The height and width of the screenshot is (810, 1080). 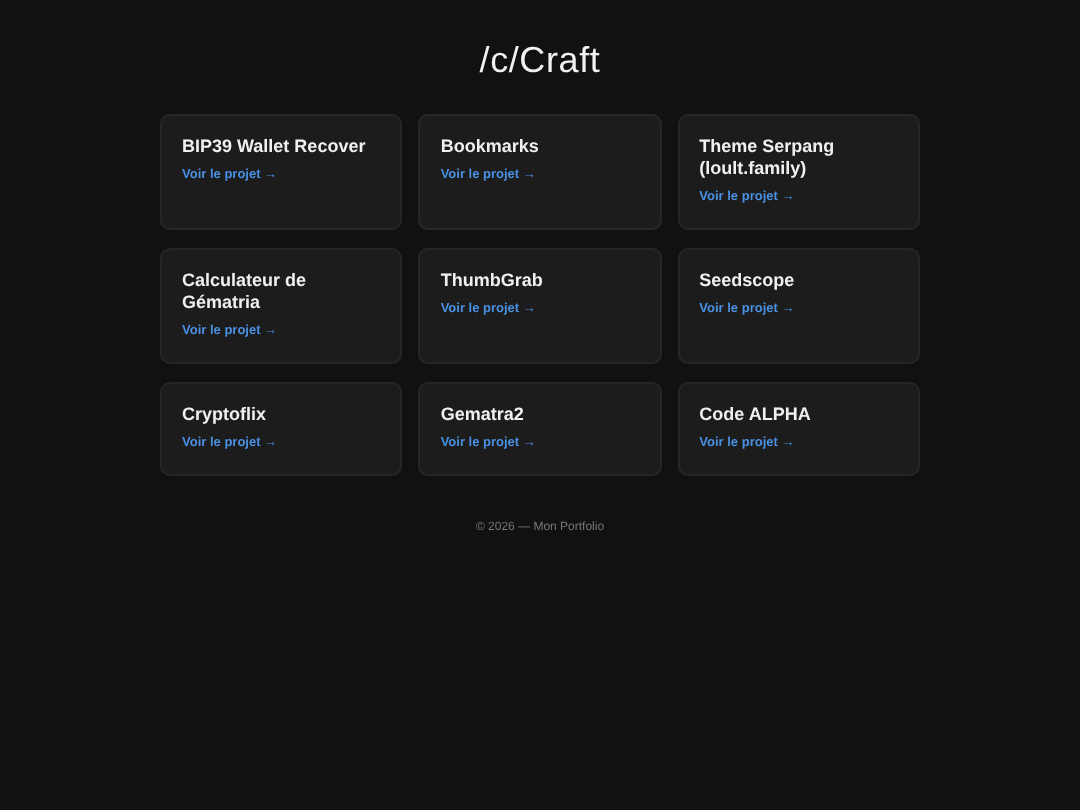 What do you see at coordinates (490, 147) in the screenshot?
I see `project-title: Bookmarks` at bounding box center [490, 147].